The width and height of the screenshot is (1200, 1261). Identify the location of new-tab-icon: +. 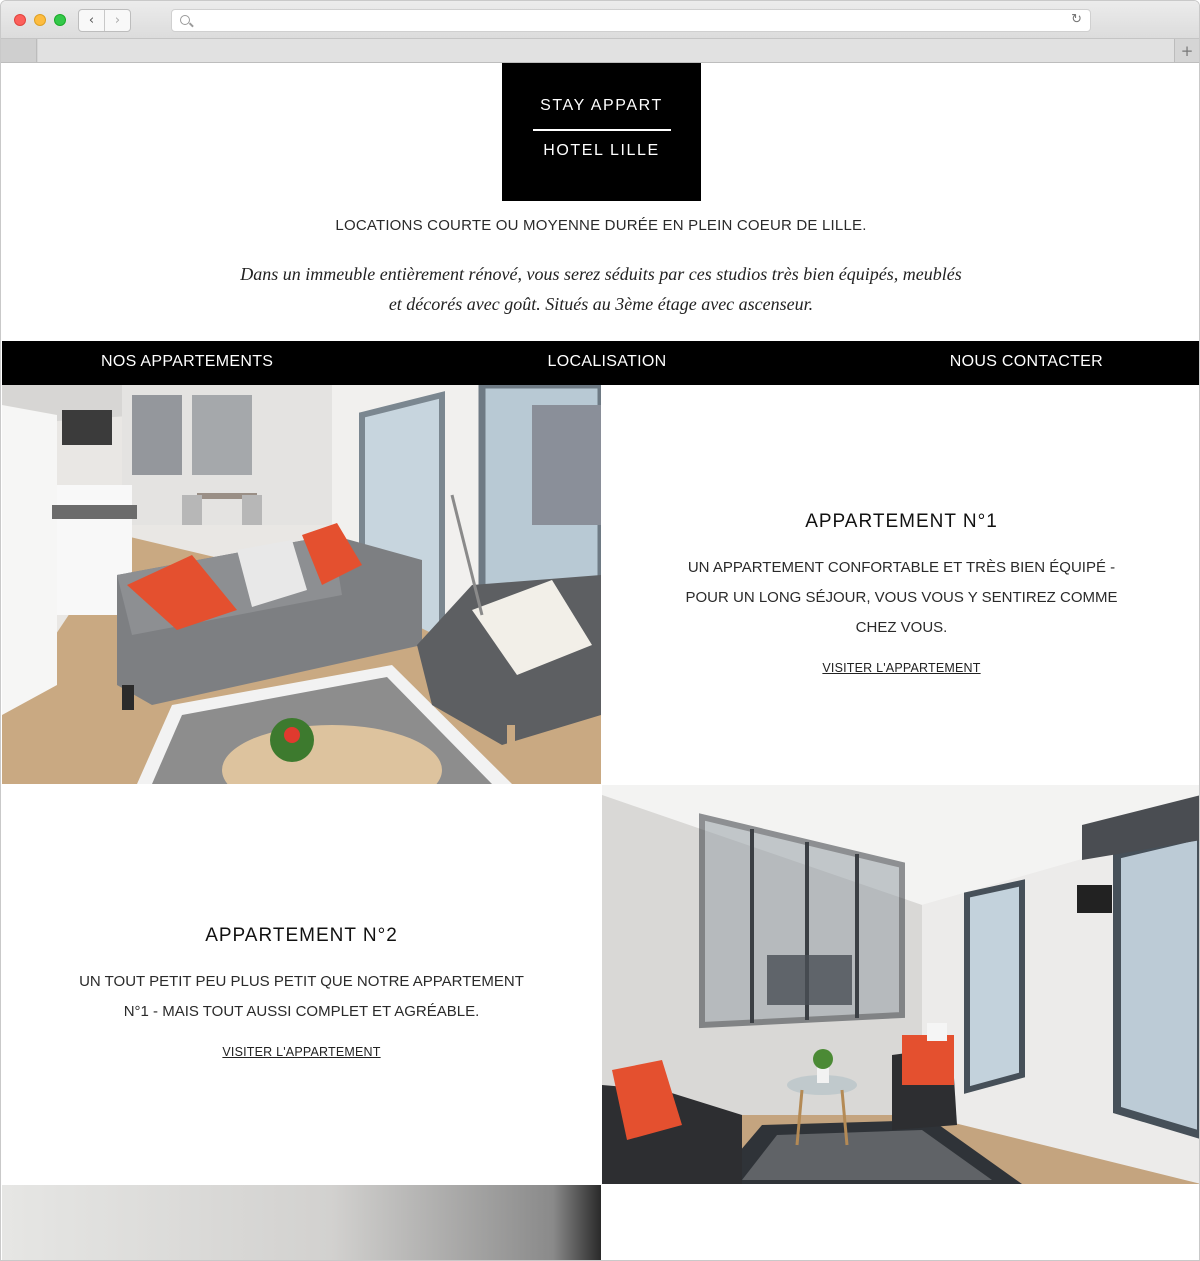
(1186, 50).